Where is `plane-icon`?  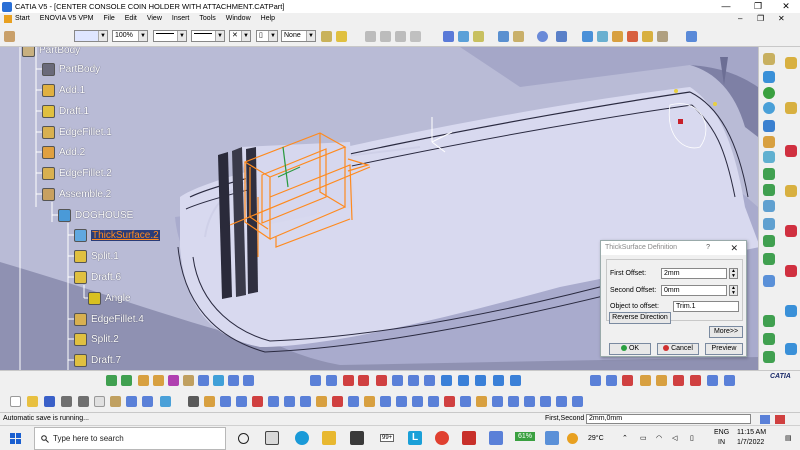 plane-icon is located at coordinates (478, 36).